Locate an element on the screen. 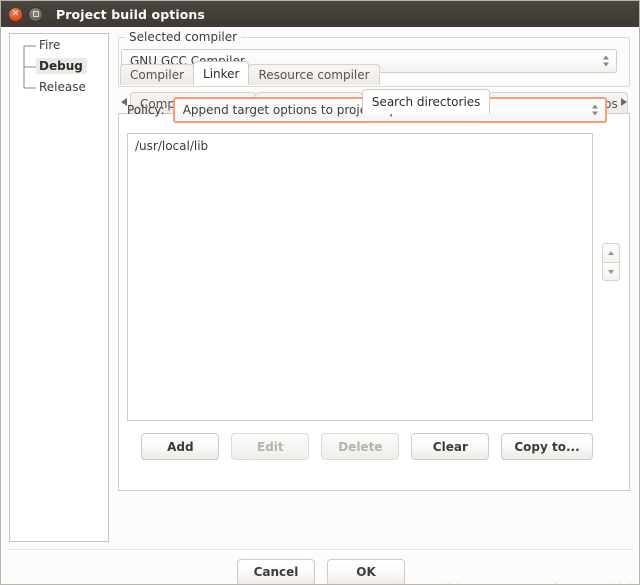 The image size is (640, 585). chevron-right-glyph is located at coordinates (624, 102).